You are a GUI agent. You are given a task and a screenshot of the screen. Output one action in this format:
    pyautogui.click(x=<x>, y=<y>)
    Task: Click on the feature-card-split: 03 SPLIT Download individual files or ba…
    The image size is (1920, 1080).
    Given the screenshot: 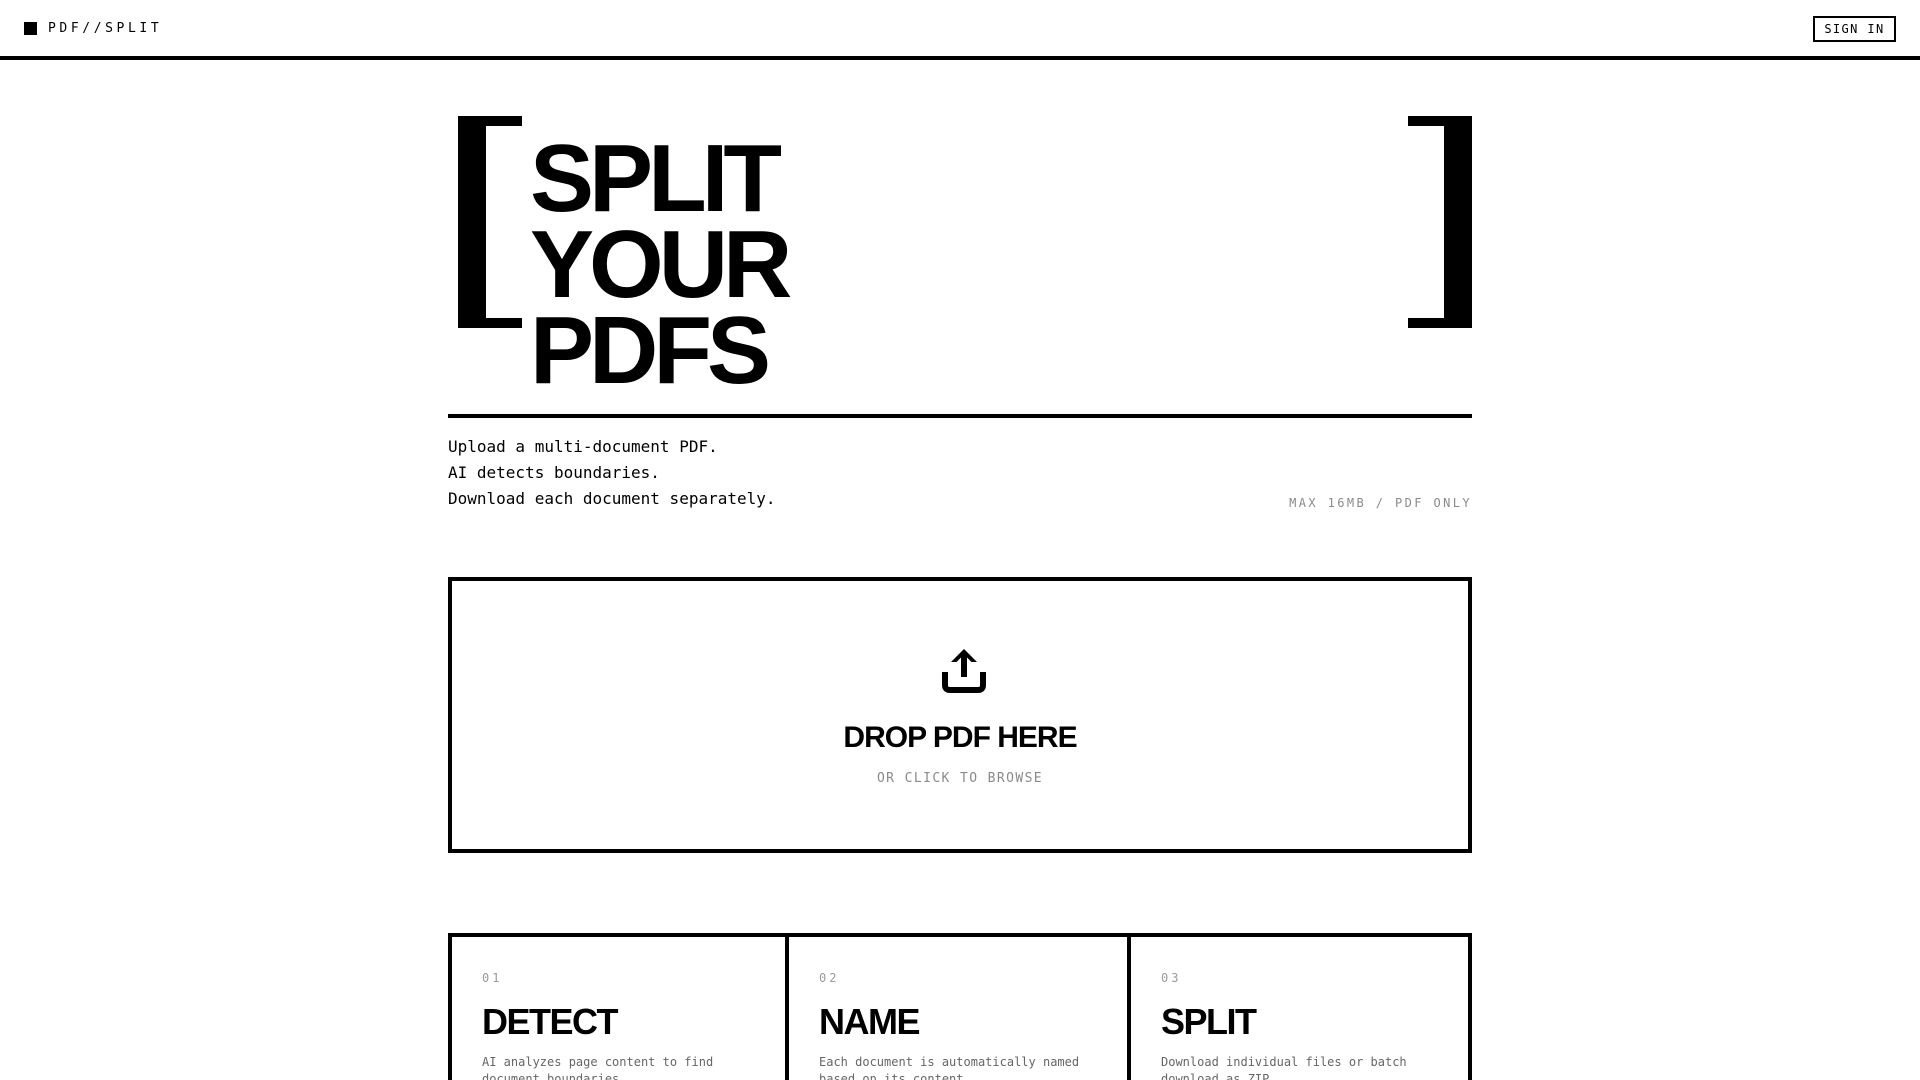 What is the action you would take?
    pyautogui.click(x=1299, y=1008)
    